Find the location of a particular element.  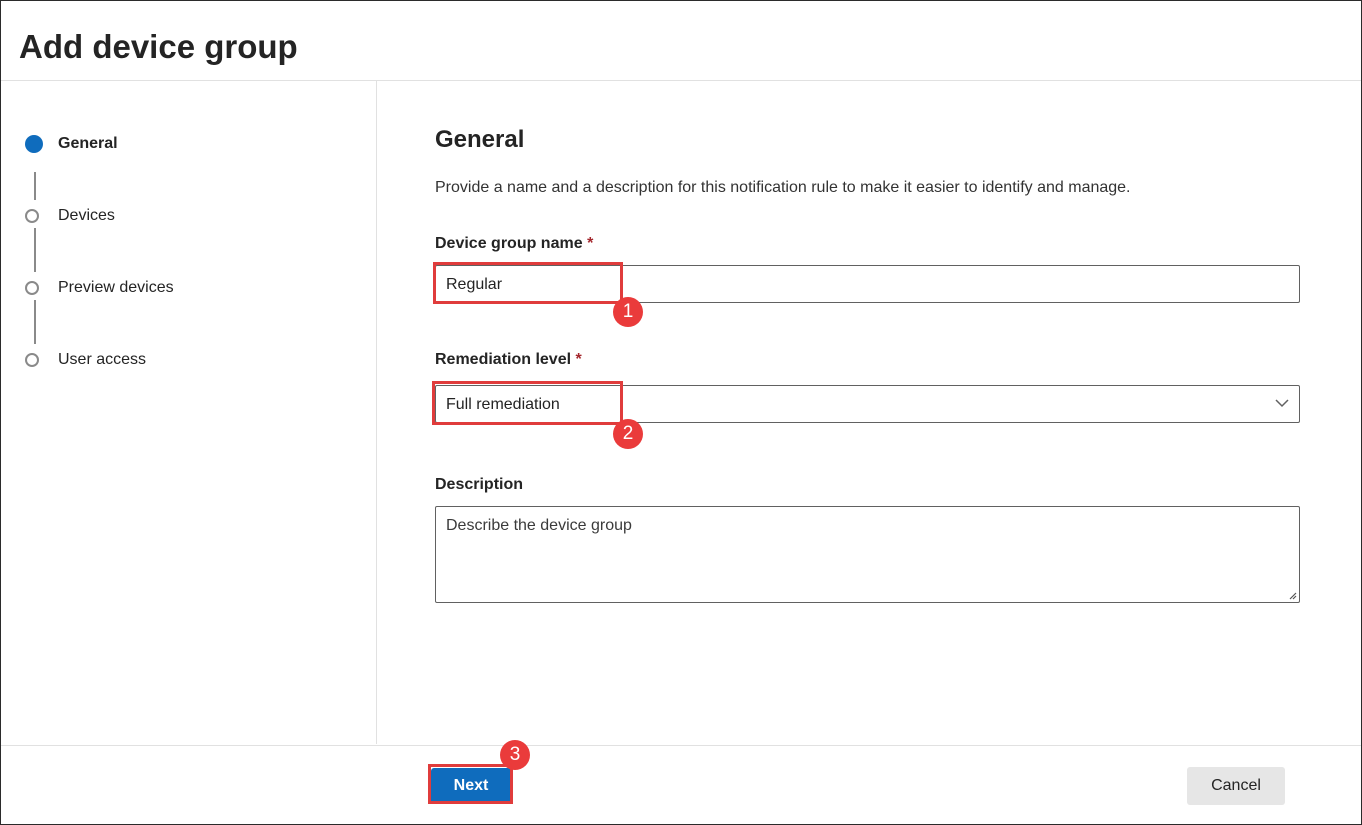

textarea-placeholder: Describe the device group is located at coordinates (539, 525).